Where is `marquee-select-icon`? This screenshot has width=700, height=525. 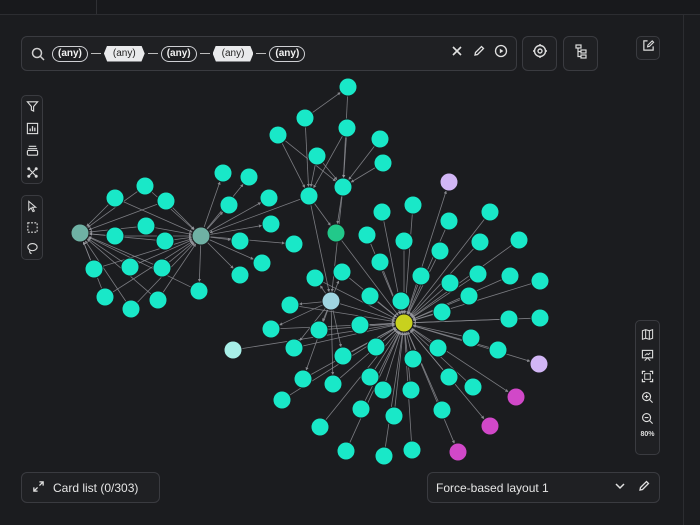
marquee-select-icon is located at coordinates (32, 227).